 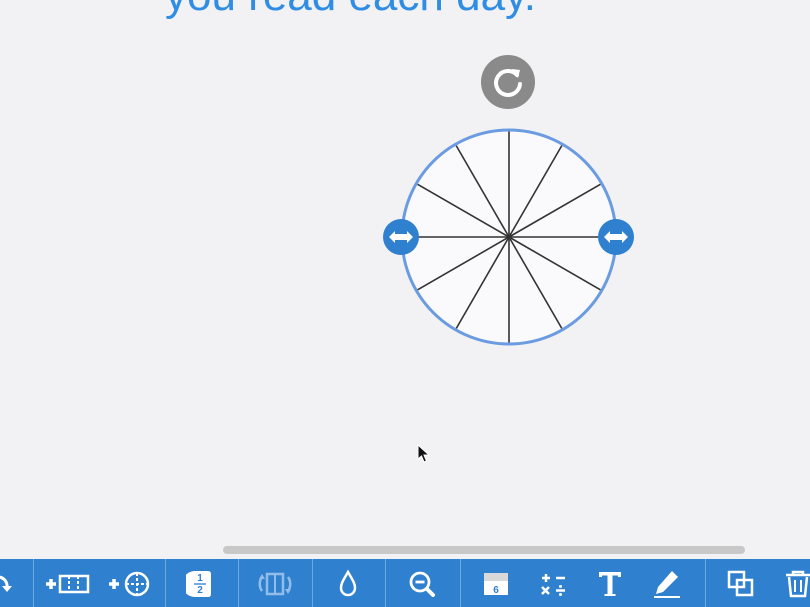 I want to click on rotate-handle, so click(x=508, y=82).